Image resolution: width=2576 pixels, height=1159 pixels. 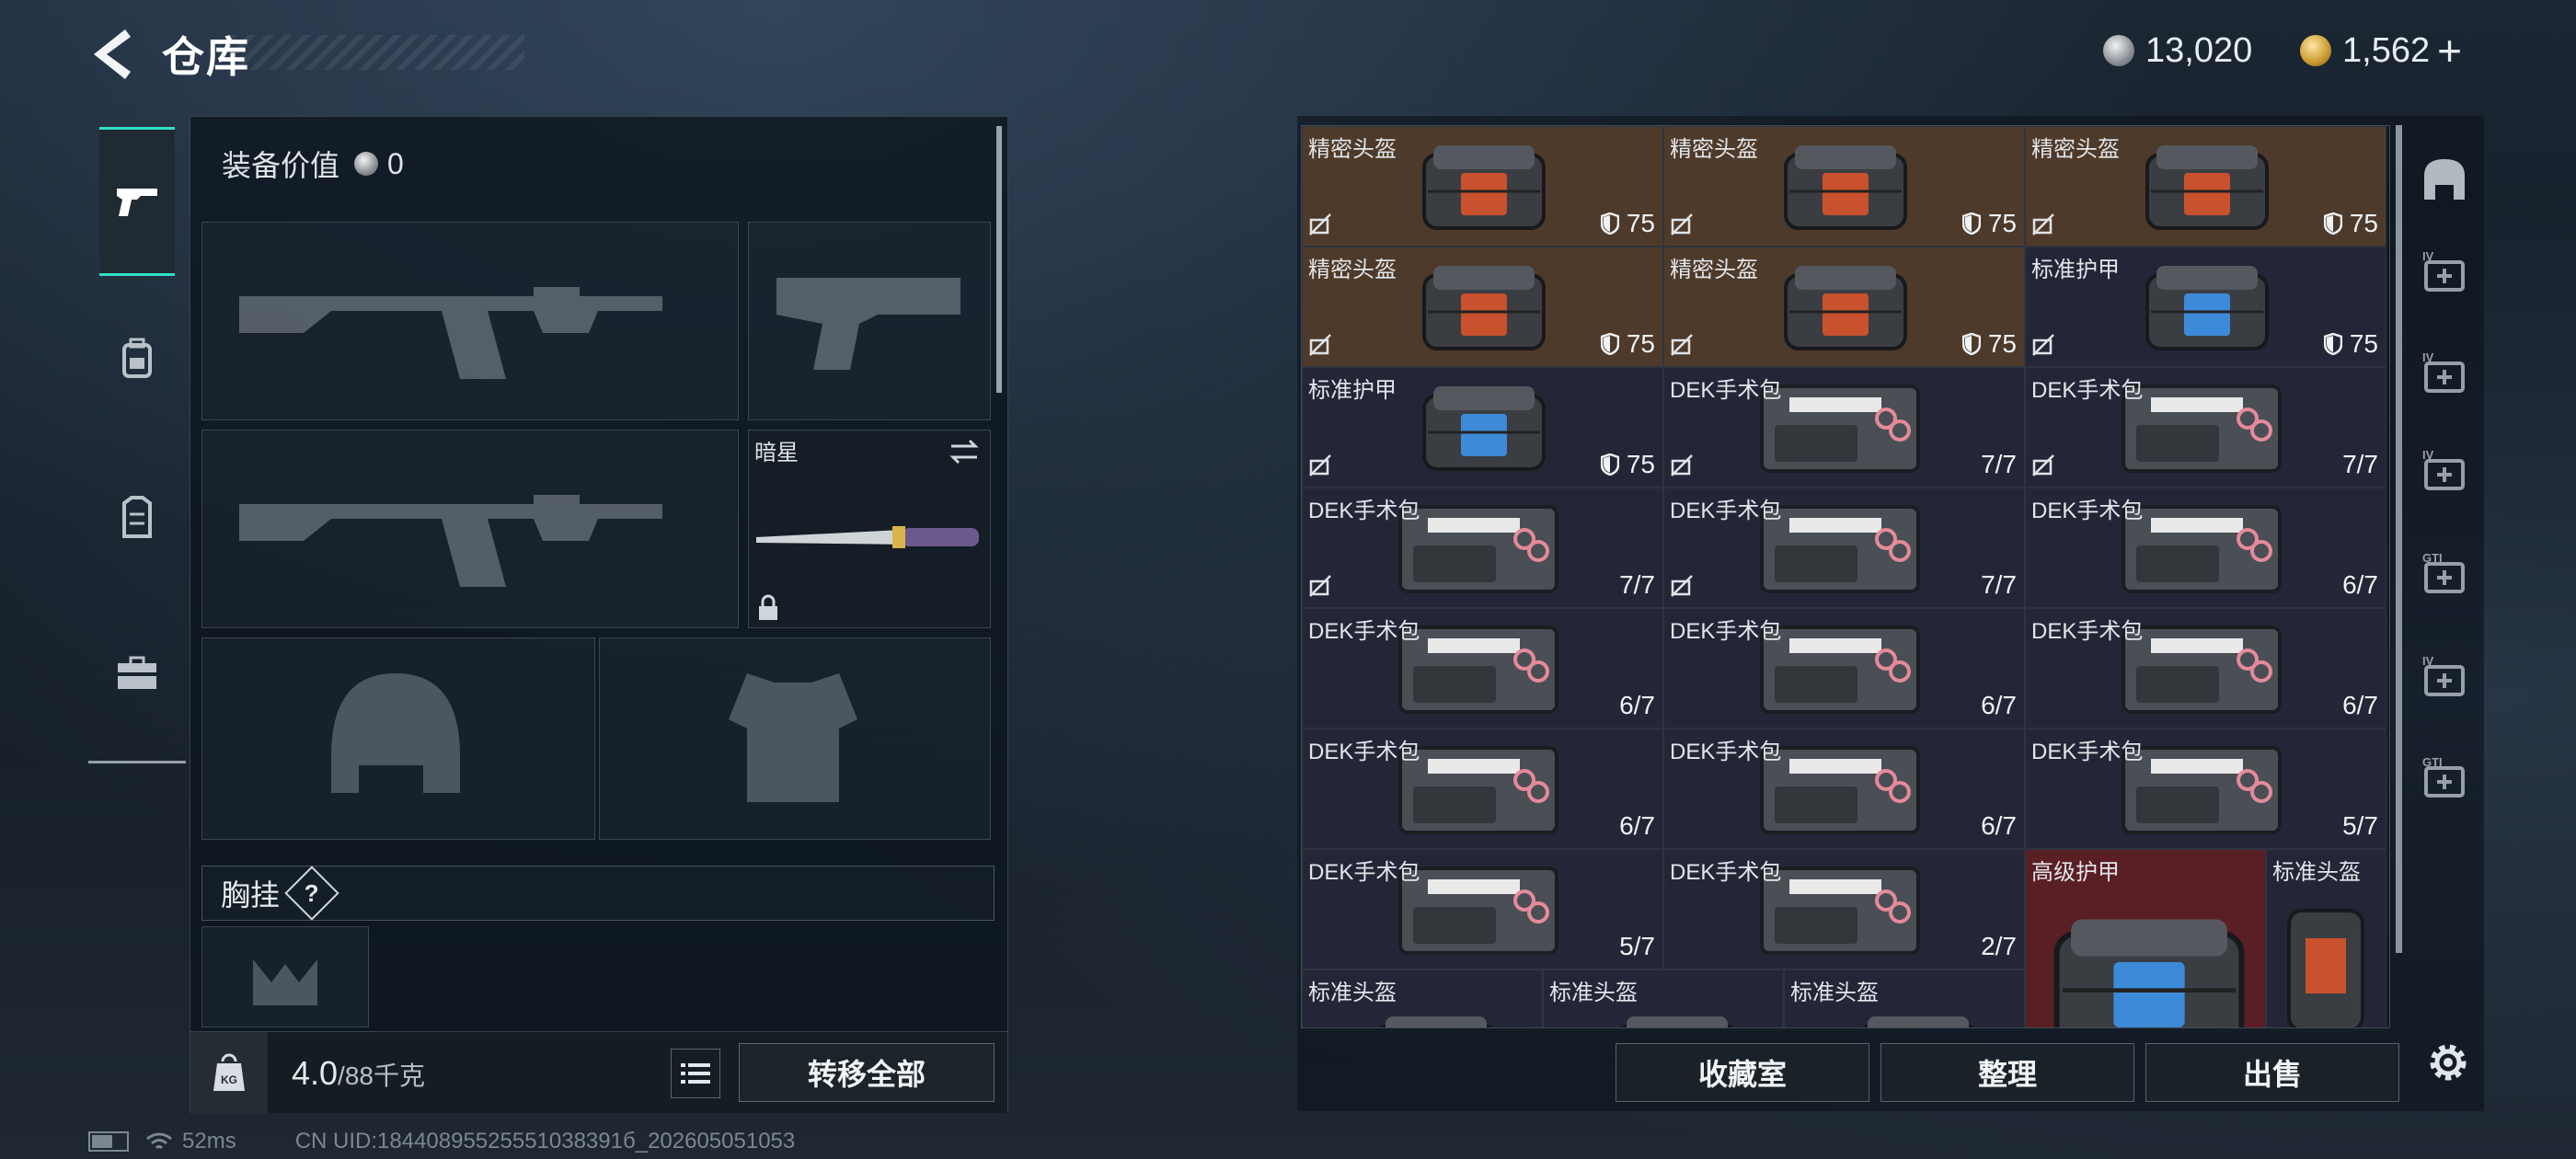 What do you see at coordinates (776, 453) in the screenshot?
I see `melee-item-name: 暗星` at bounding box center [776, 453].